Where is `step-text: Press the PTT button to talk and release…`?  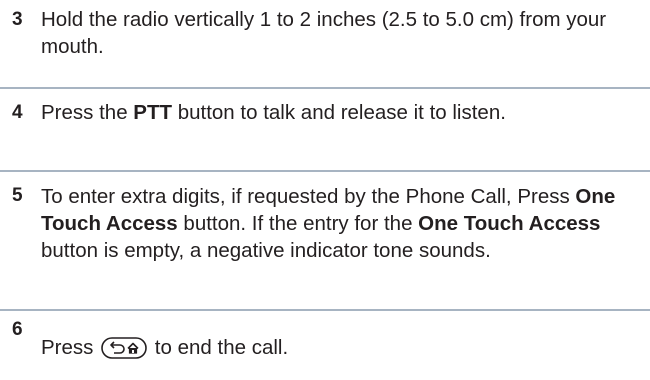
step-text: Press the PTT button to talk and release… is located at coordinates (273, 112).